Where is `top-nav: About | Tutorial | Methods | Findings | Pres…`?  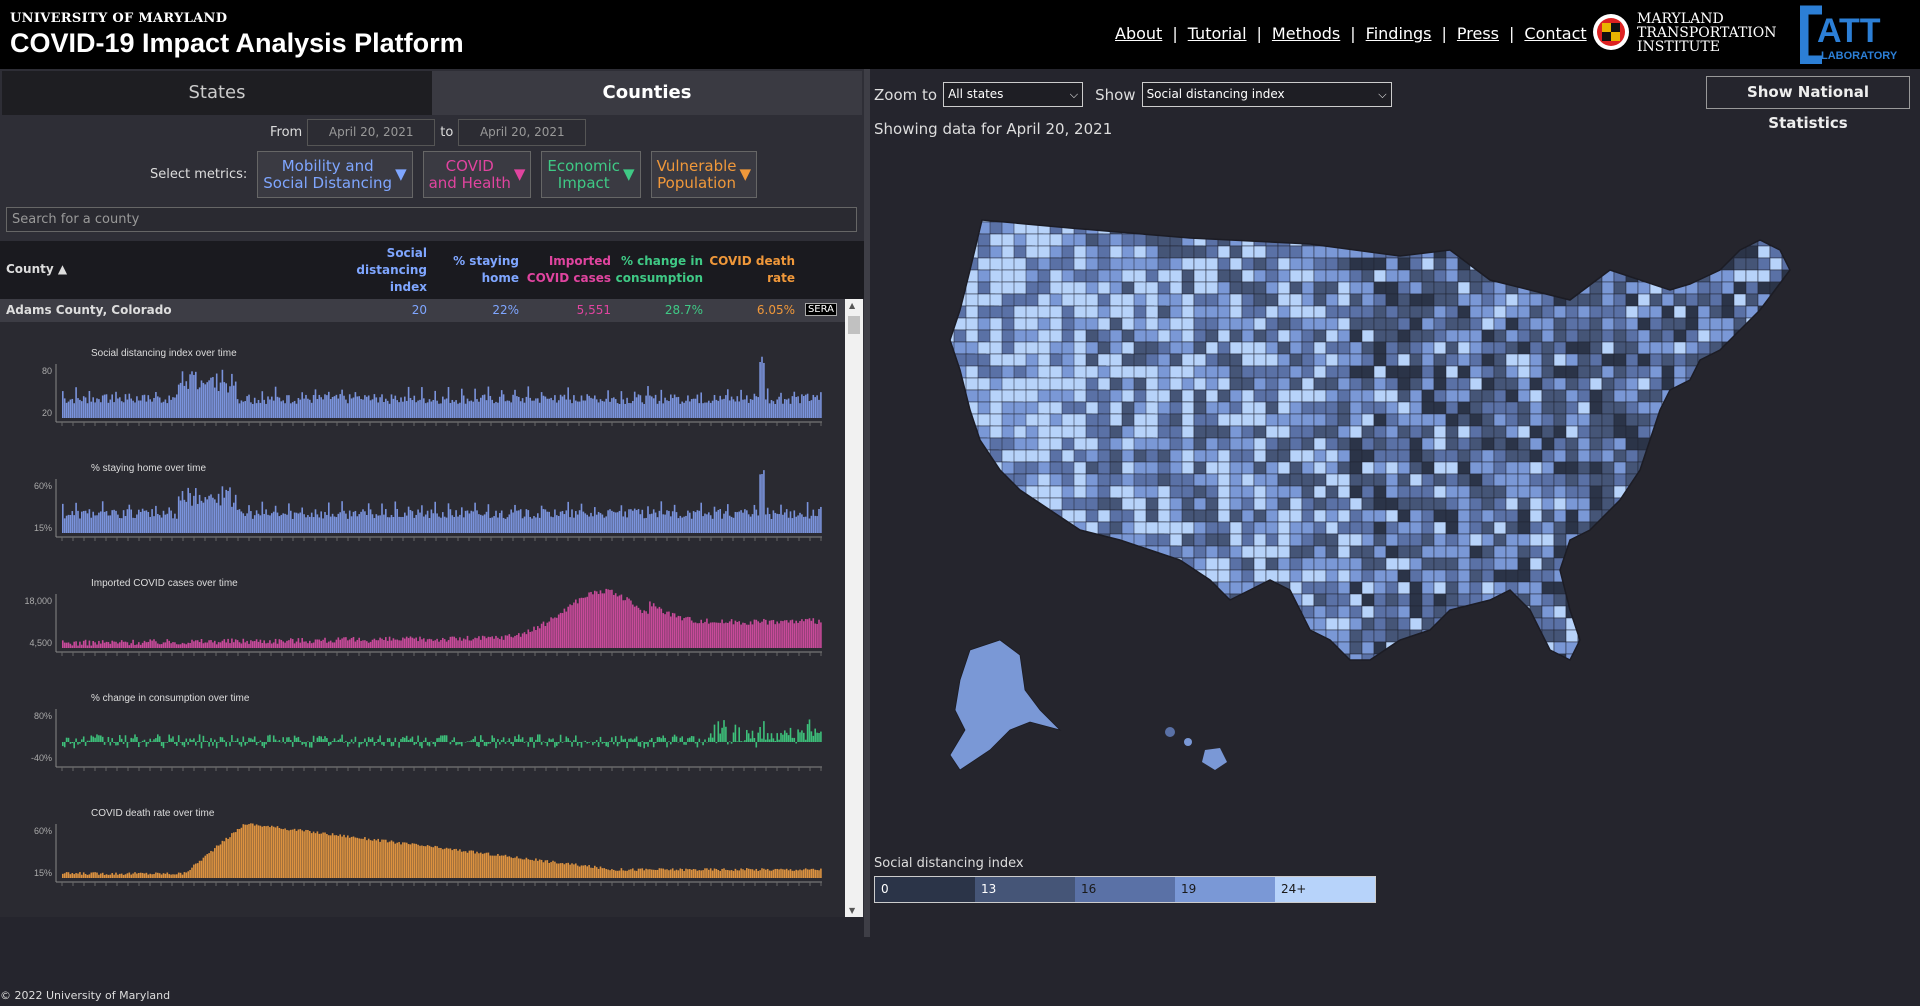
top-nav: About | Tutorial | Methods | Findings | Pres… is located at coordinates (1351, 33).